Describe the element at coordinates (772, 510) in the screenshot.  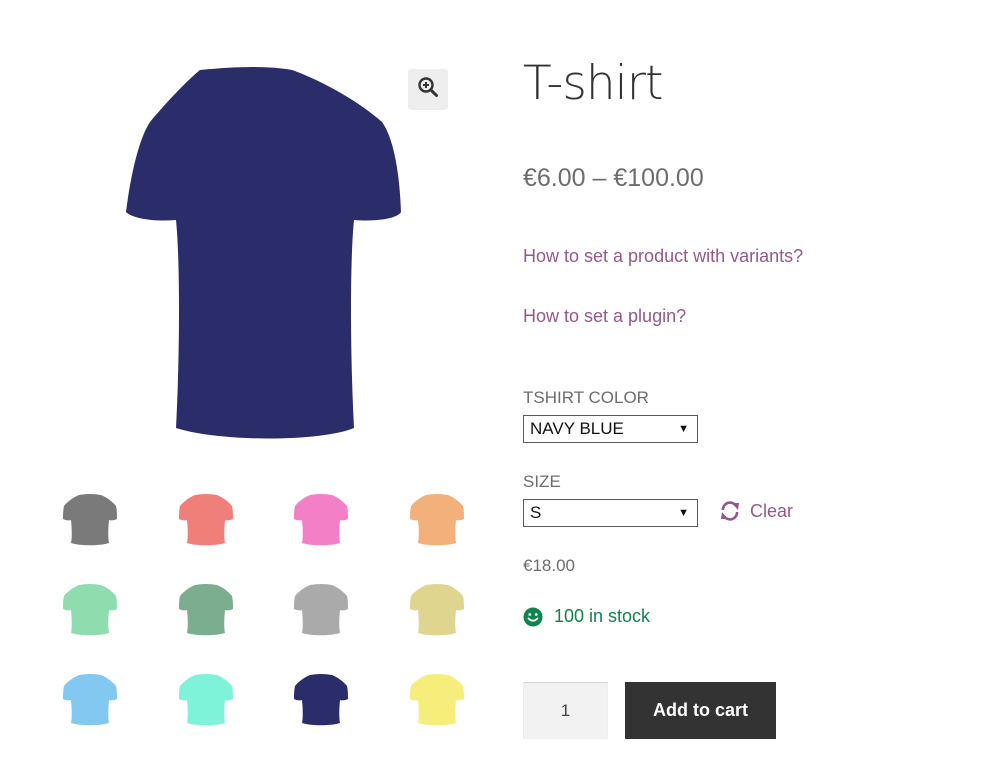
I see `clear-label: Clear` at that location.